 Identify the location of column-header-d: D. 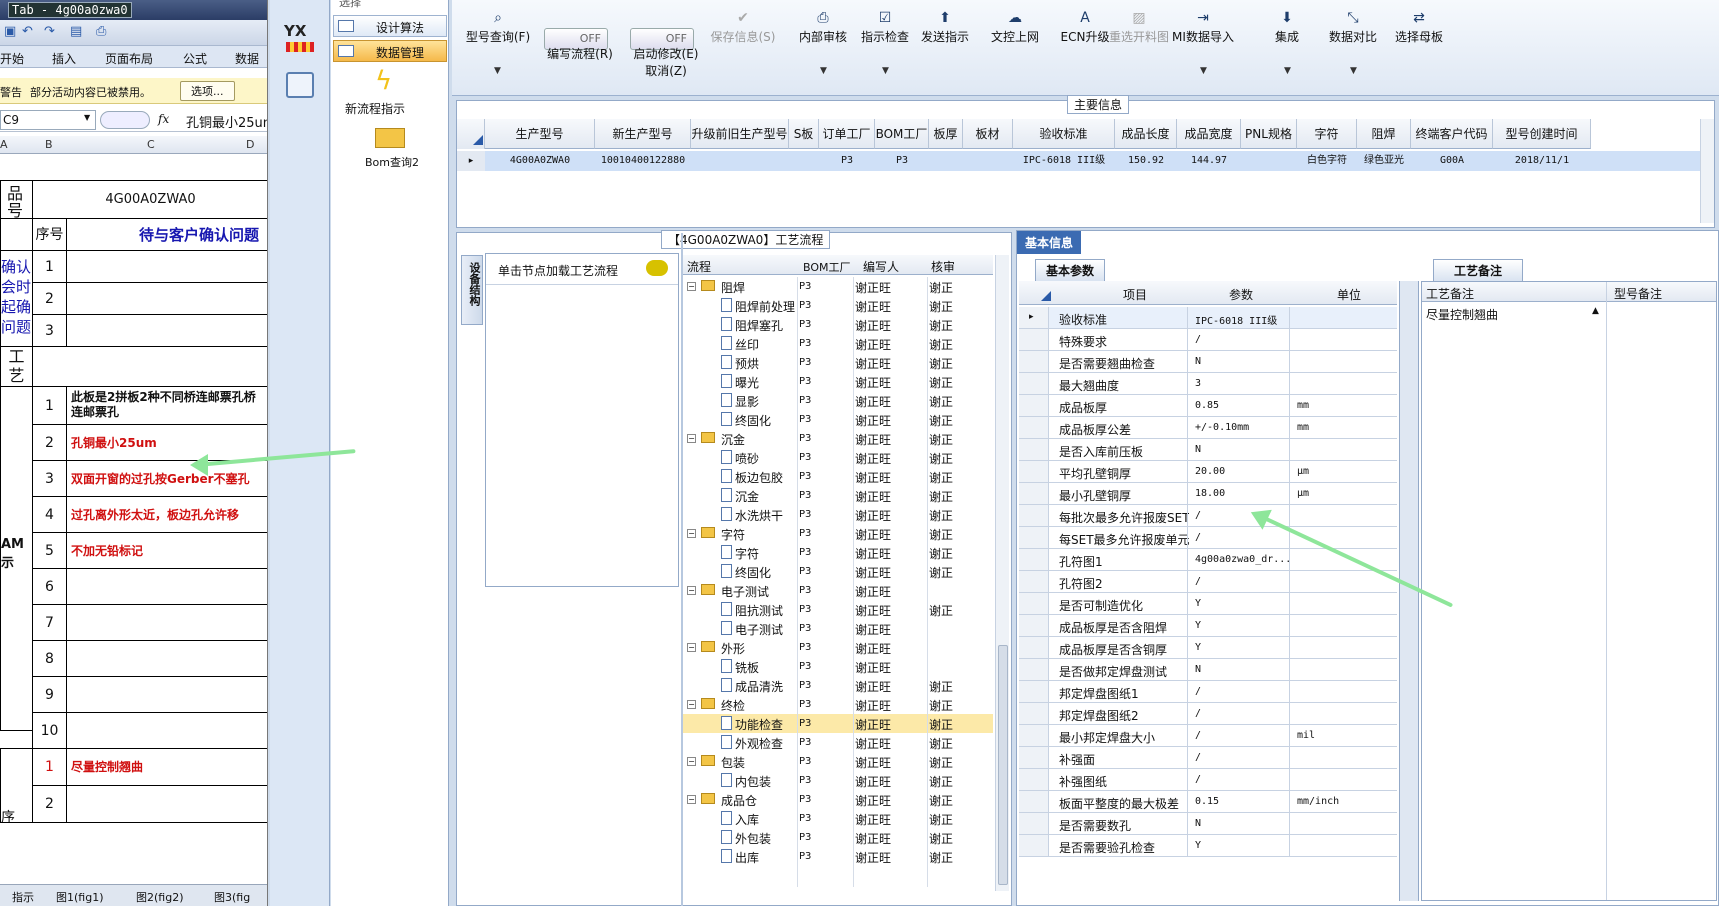
(250, 144).